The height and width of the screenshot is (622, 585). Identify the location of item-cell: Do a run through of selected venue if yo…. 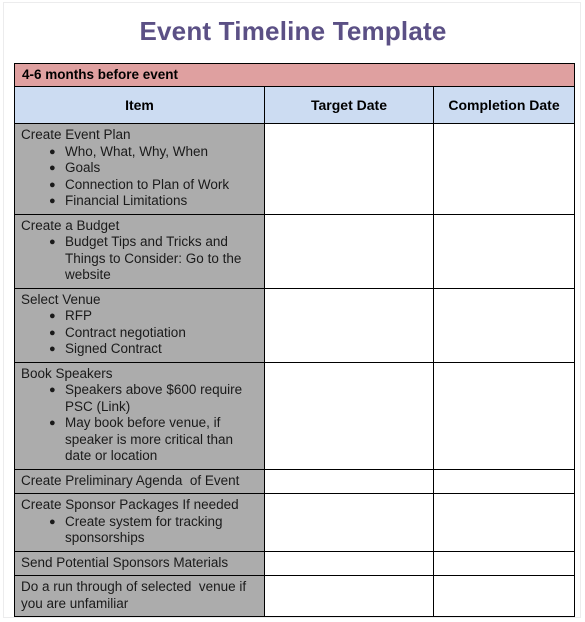
(139, 596).